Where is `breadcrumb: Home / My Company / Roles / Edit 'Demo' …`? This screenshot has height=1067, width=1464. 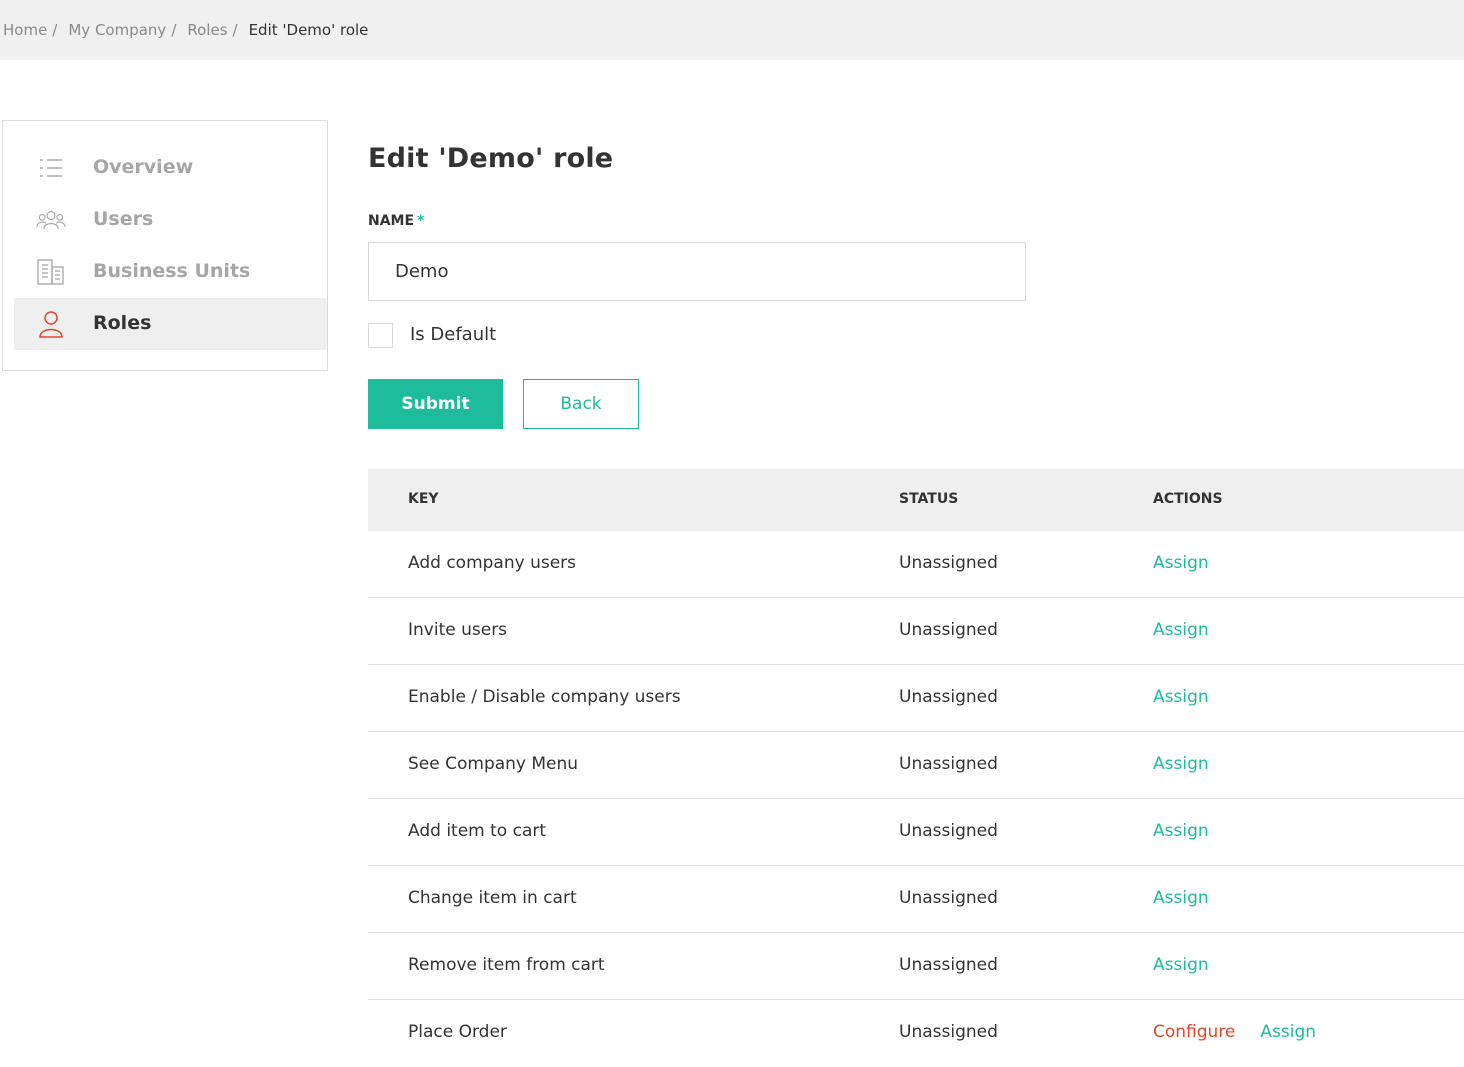 breadcrumb: Home / My Company / Roles / Edit 'Demo' … is located at coordinates (732, 30).